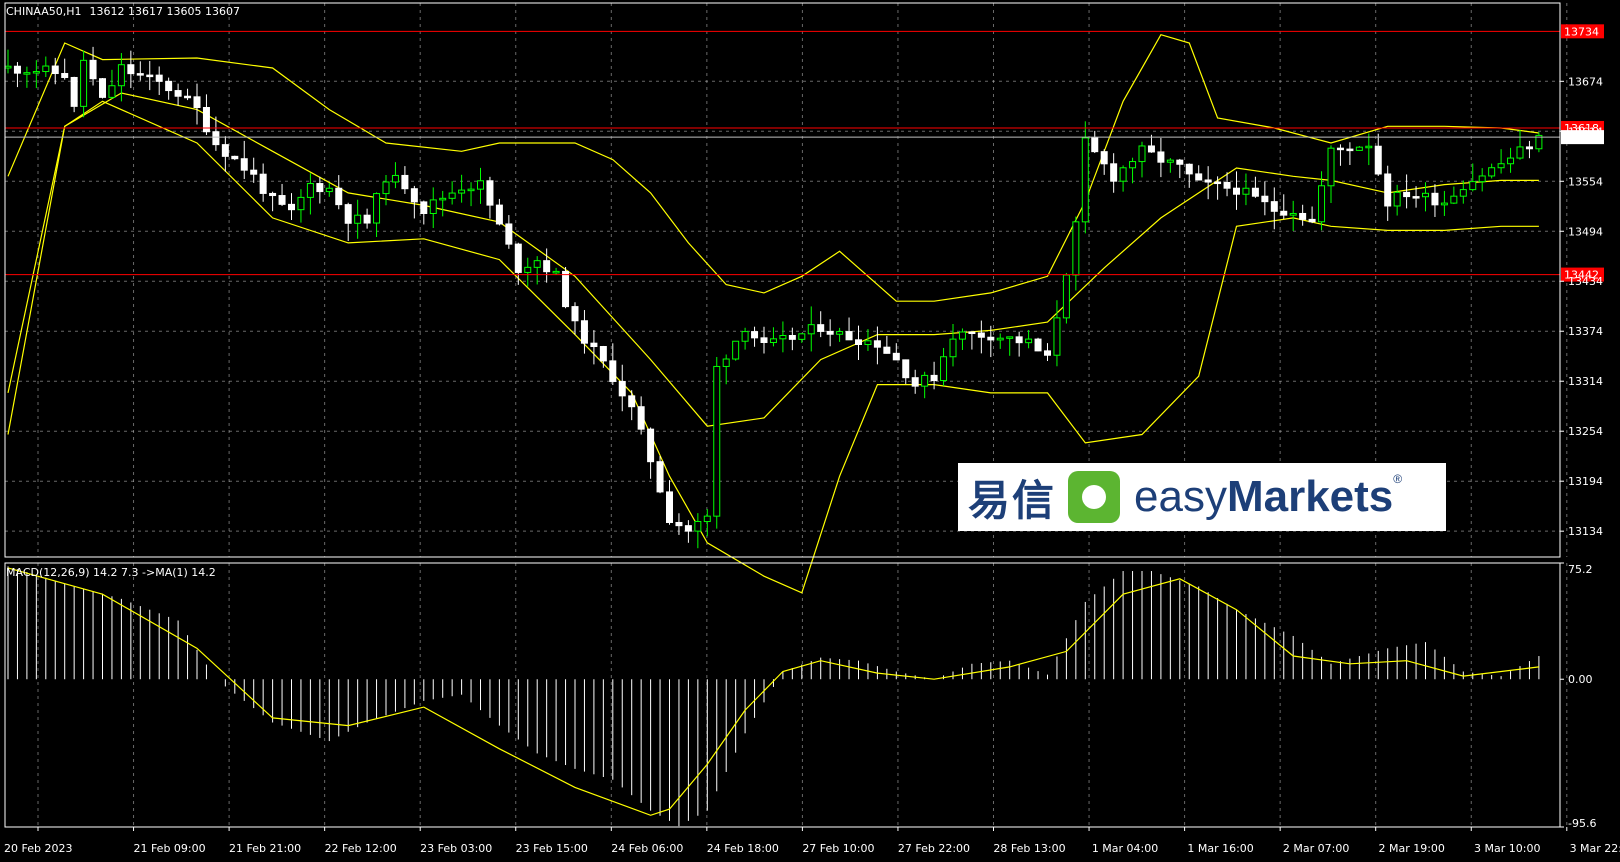  I want to click on time-tick-label-4: 23 Feb 03:00, so click(456, 848).